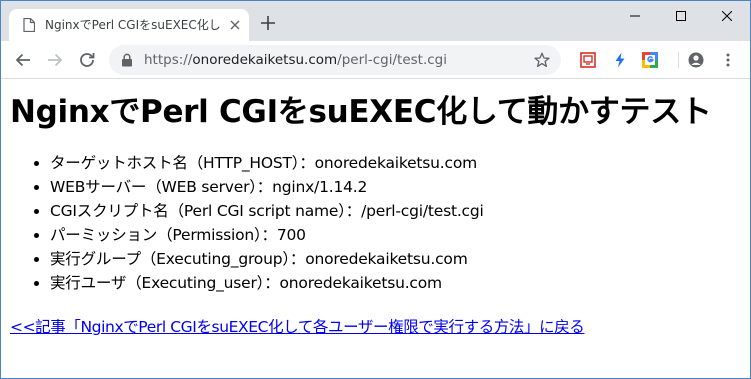 The image size is (751, 379). I want to click on window-close-button, so click(727, 16).